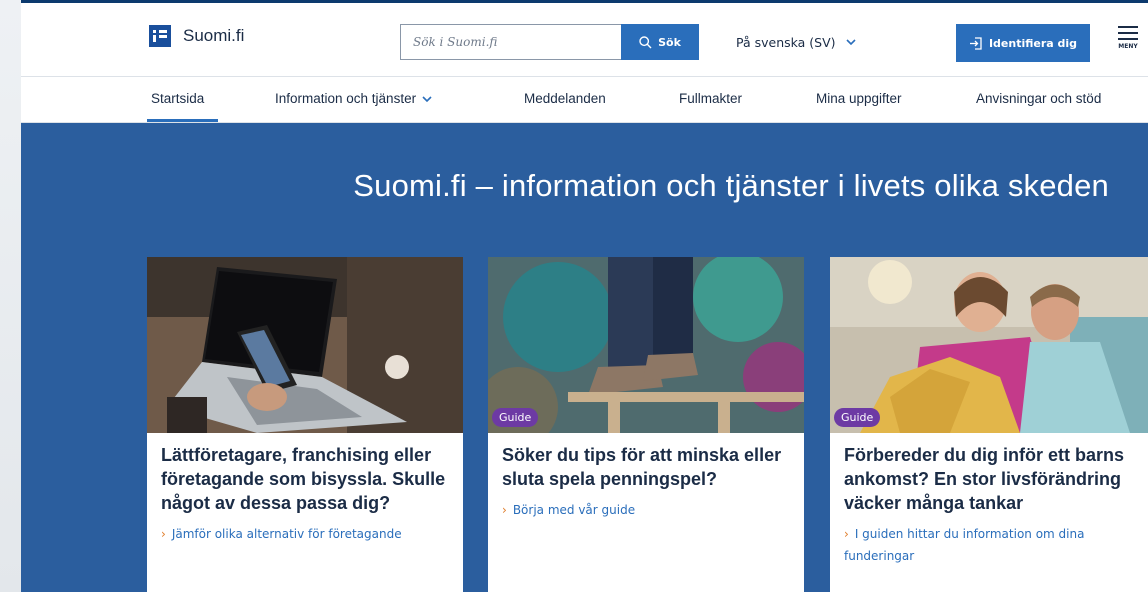 This screenshot has width=1148, height=592. I want to click on language-selector: På svenska (SV), so click(796, 42).